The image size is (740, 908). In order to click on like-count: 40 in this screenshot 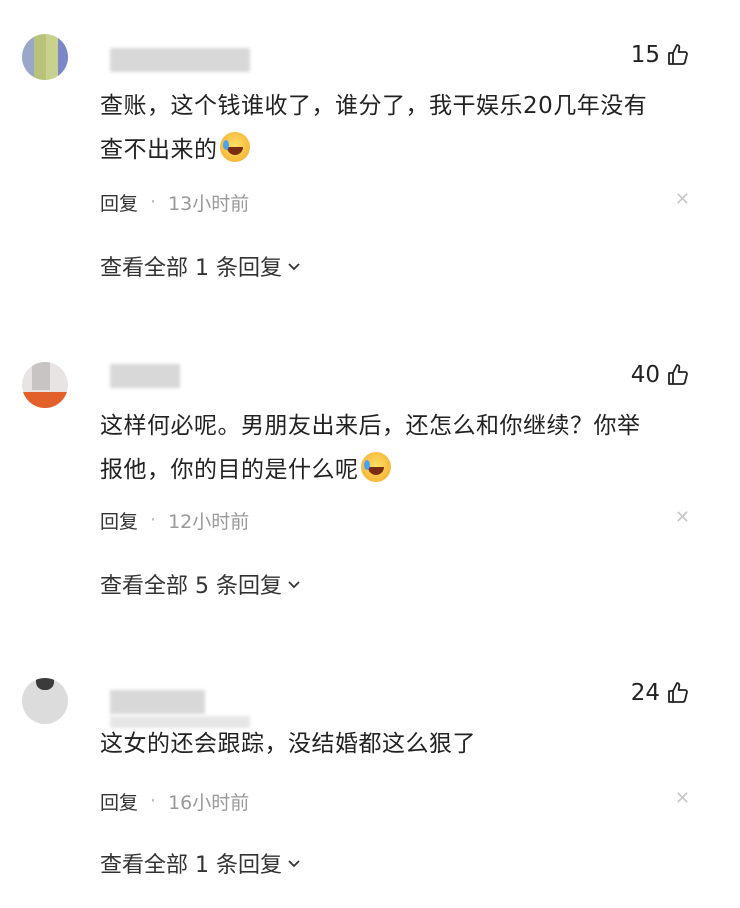, I will do `click(645, 375)`.